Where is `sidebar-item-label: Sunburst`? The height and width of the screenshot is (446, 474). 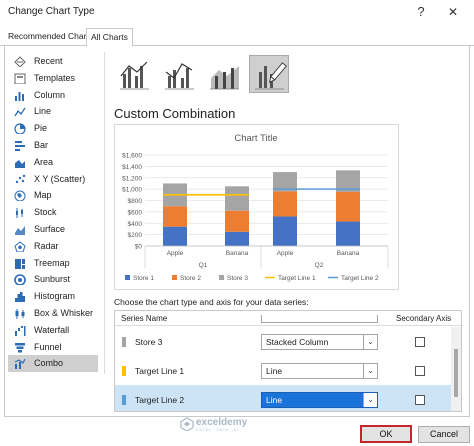 sidebar-item-label: Sunburst is located at coordinates (52, 279).